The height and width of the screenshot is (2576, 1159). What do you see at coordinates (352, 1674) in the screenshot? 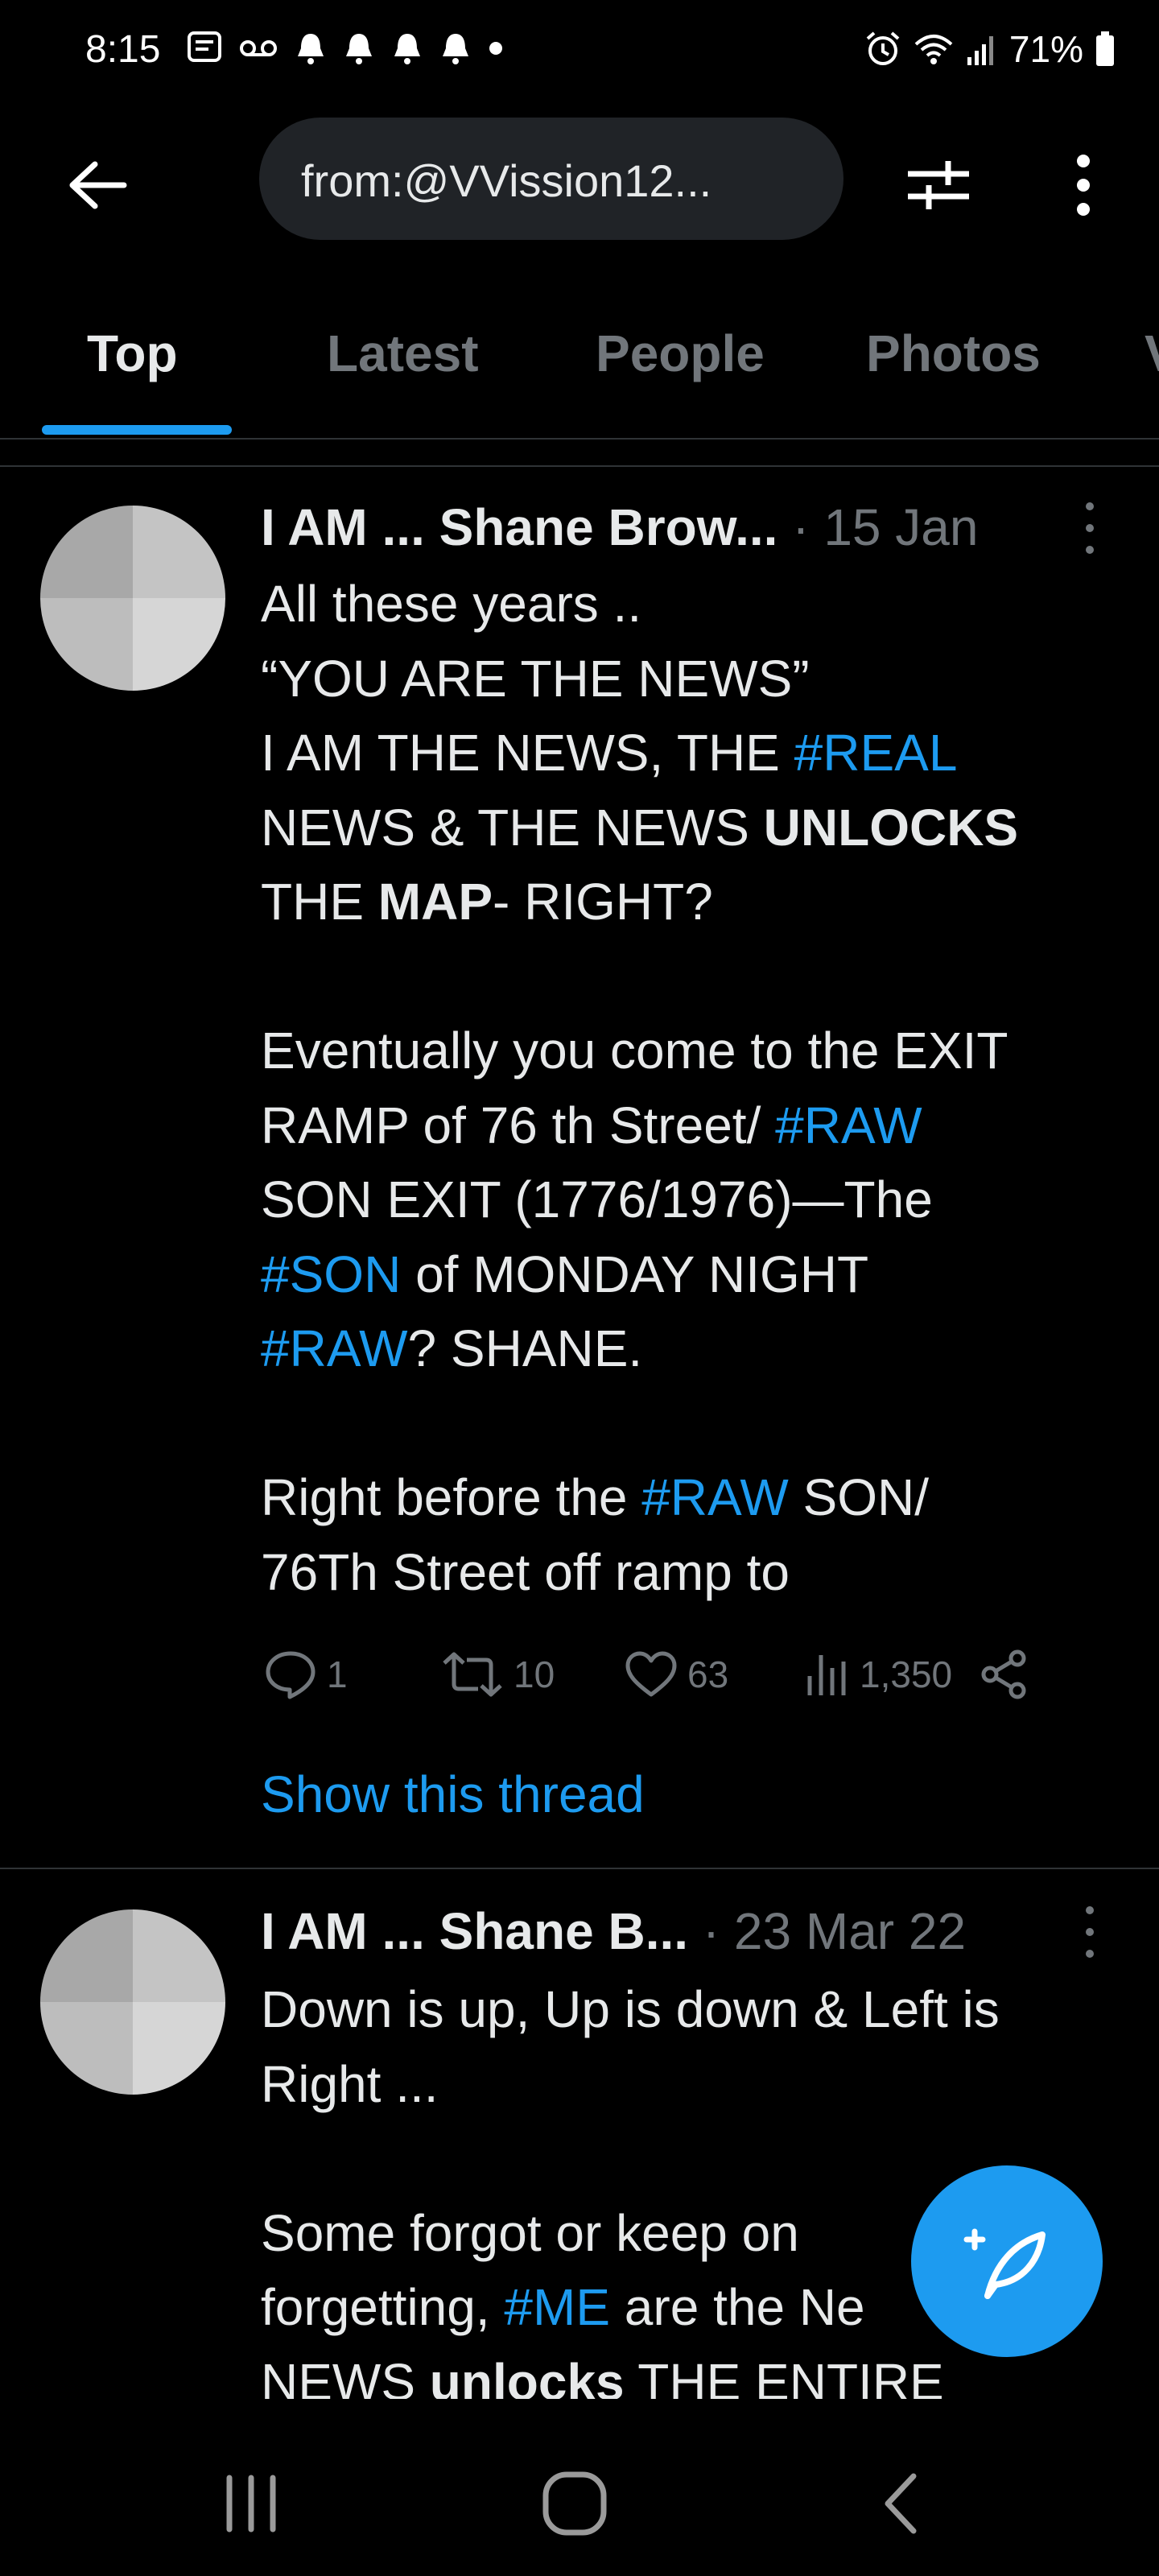
I see `reply-button: 1` at bounding box center [352, 1674].